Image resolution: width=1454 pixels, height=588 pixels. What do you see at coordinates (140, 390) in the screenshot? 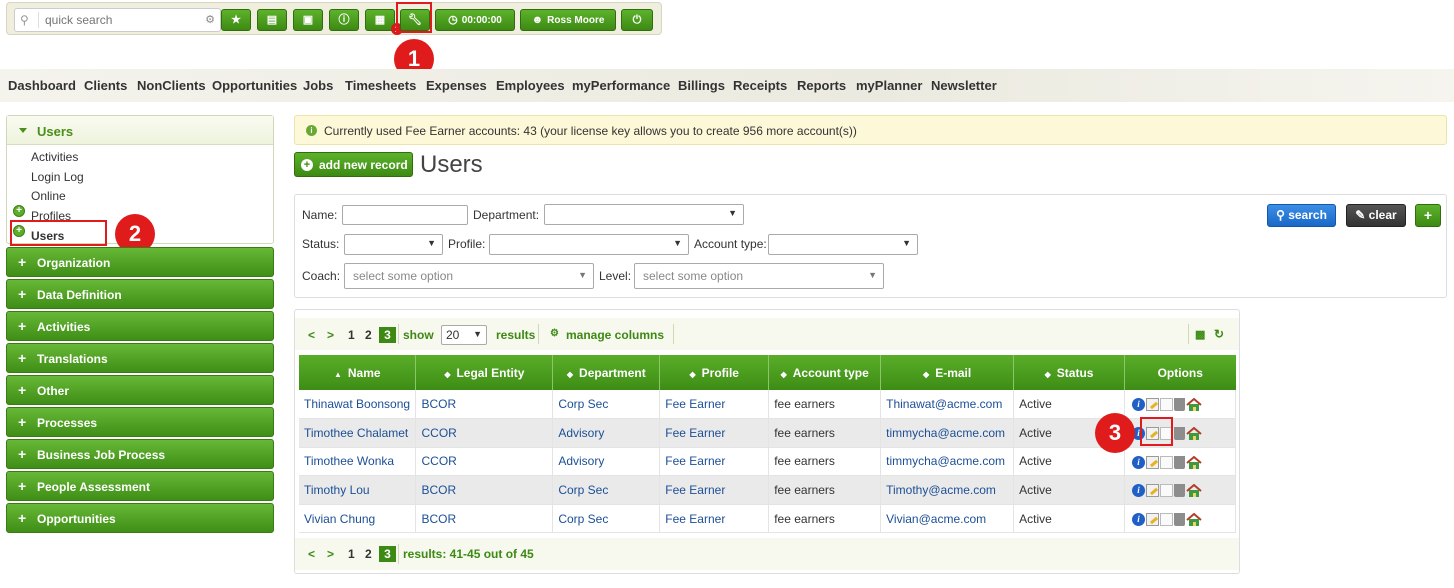
I see `sidebar-section-other: + Other` at bounding box center [140, 390].